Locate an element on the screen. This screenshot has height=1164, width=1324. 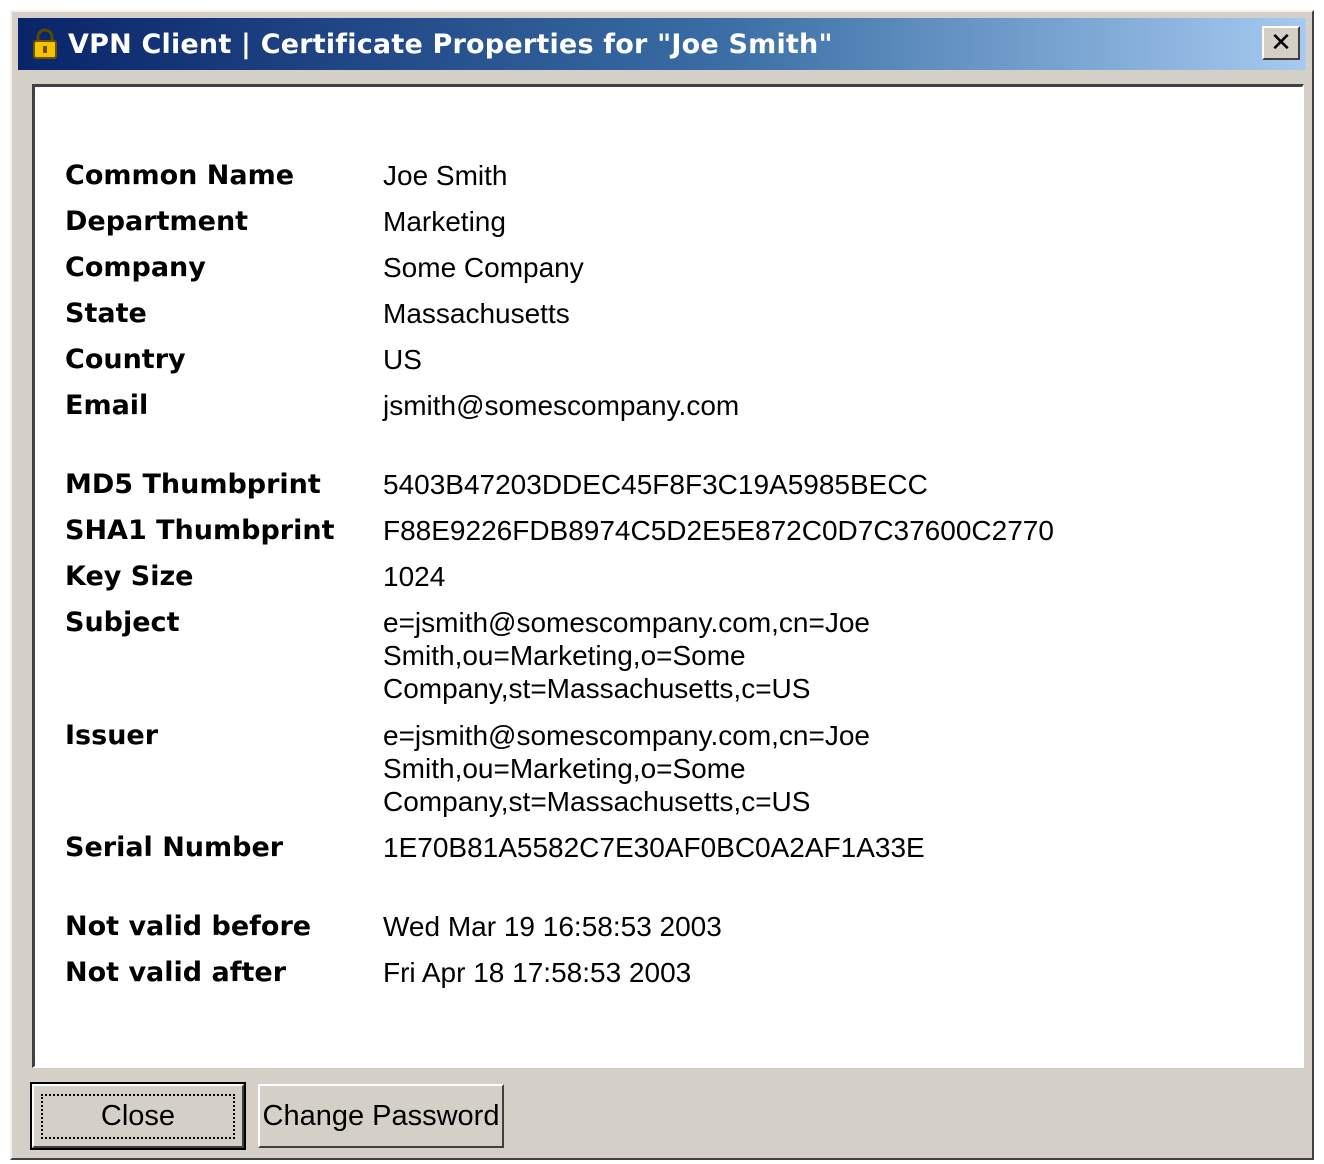
field-value: Marketing is located at coordinates (444, 221).